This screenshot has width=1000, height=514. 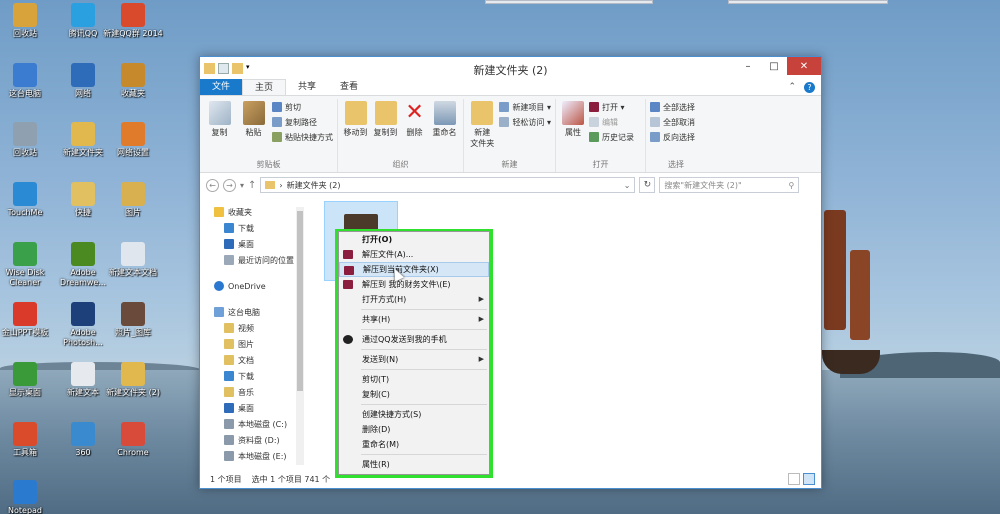 I want to click on desktop-icon: 金山PPT模板, so click(x=28, y=320).